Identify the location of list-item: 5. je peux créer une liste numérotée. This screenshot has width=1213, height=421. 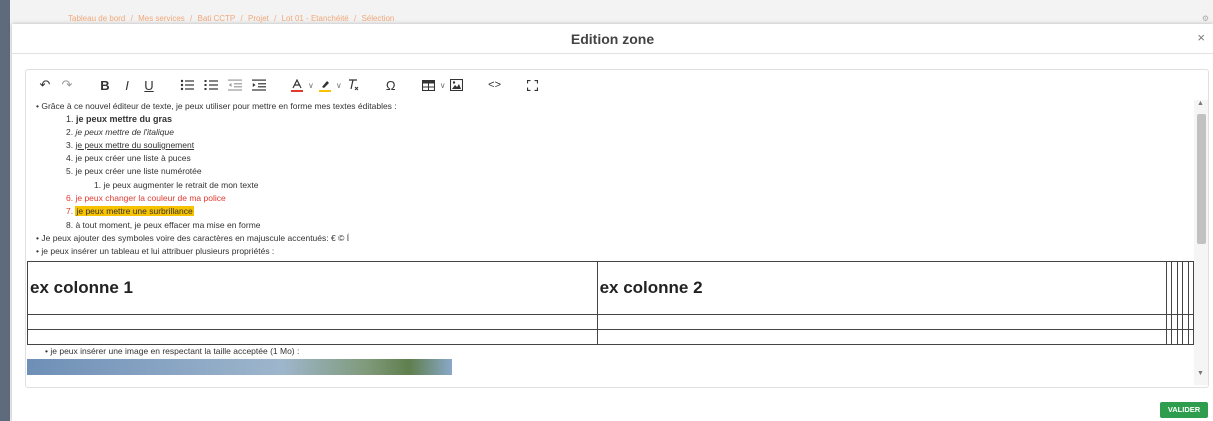
(134, 171).